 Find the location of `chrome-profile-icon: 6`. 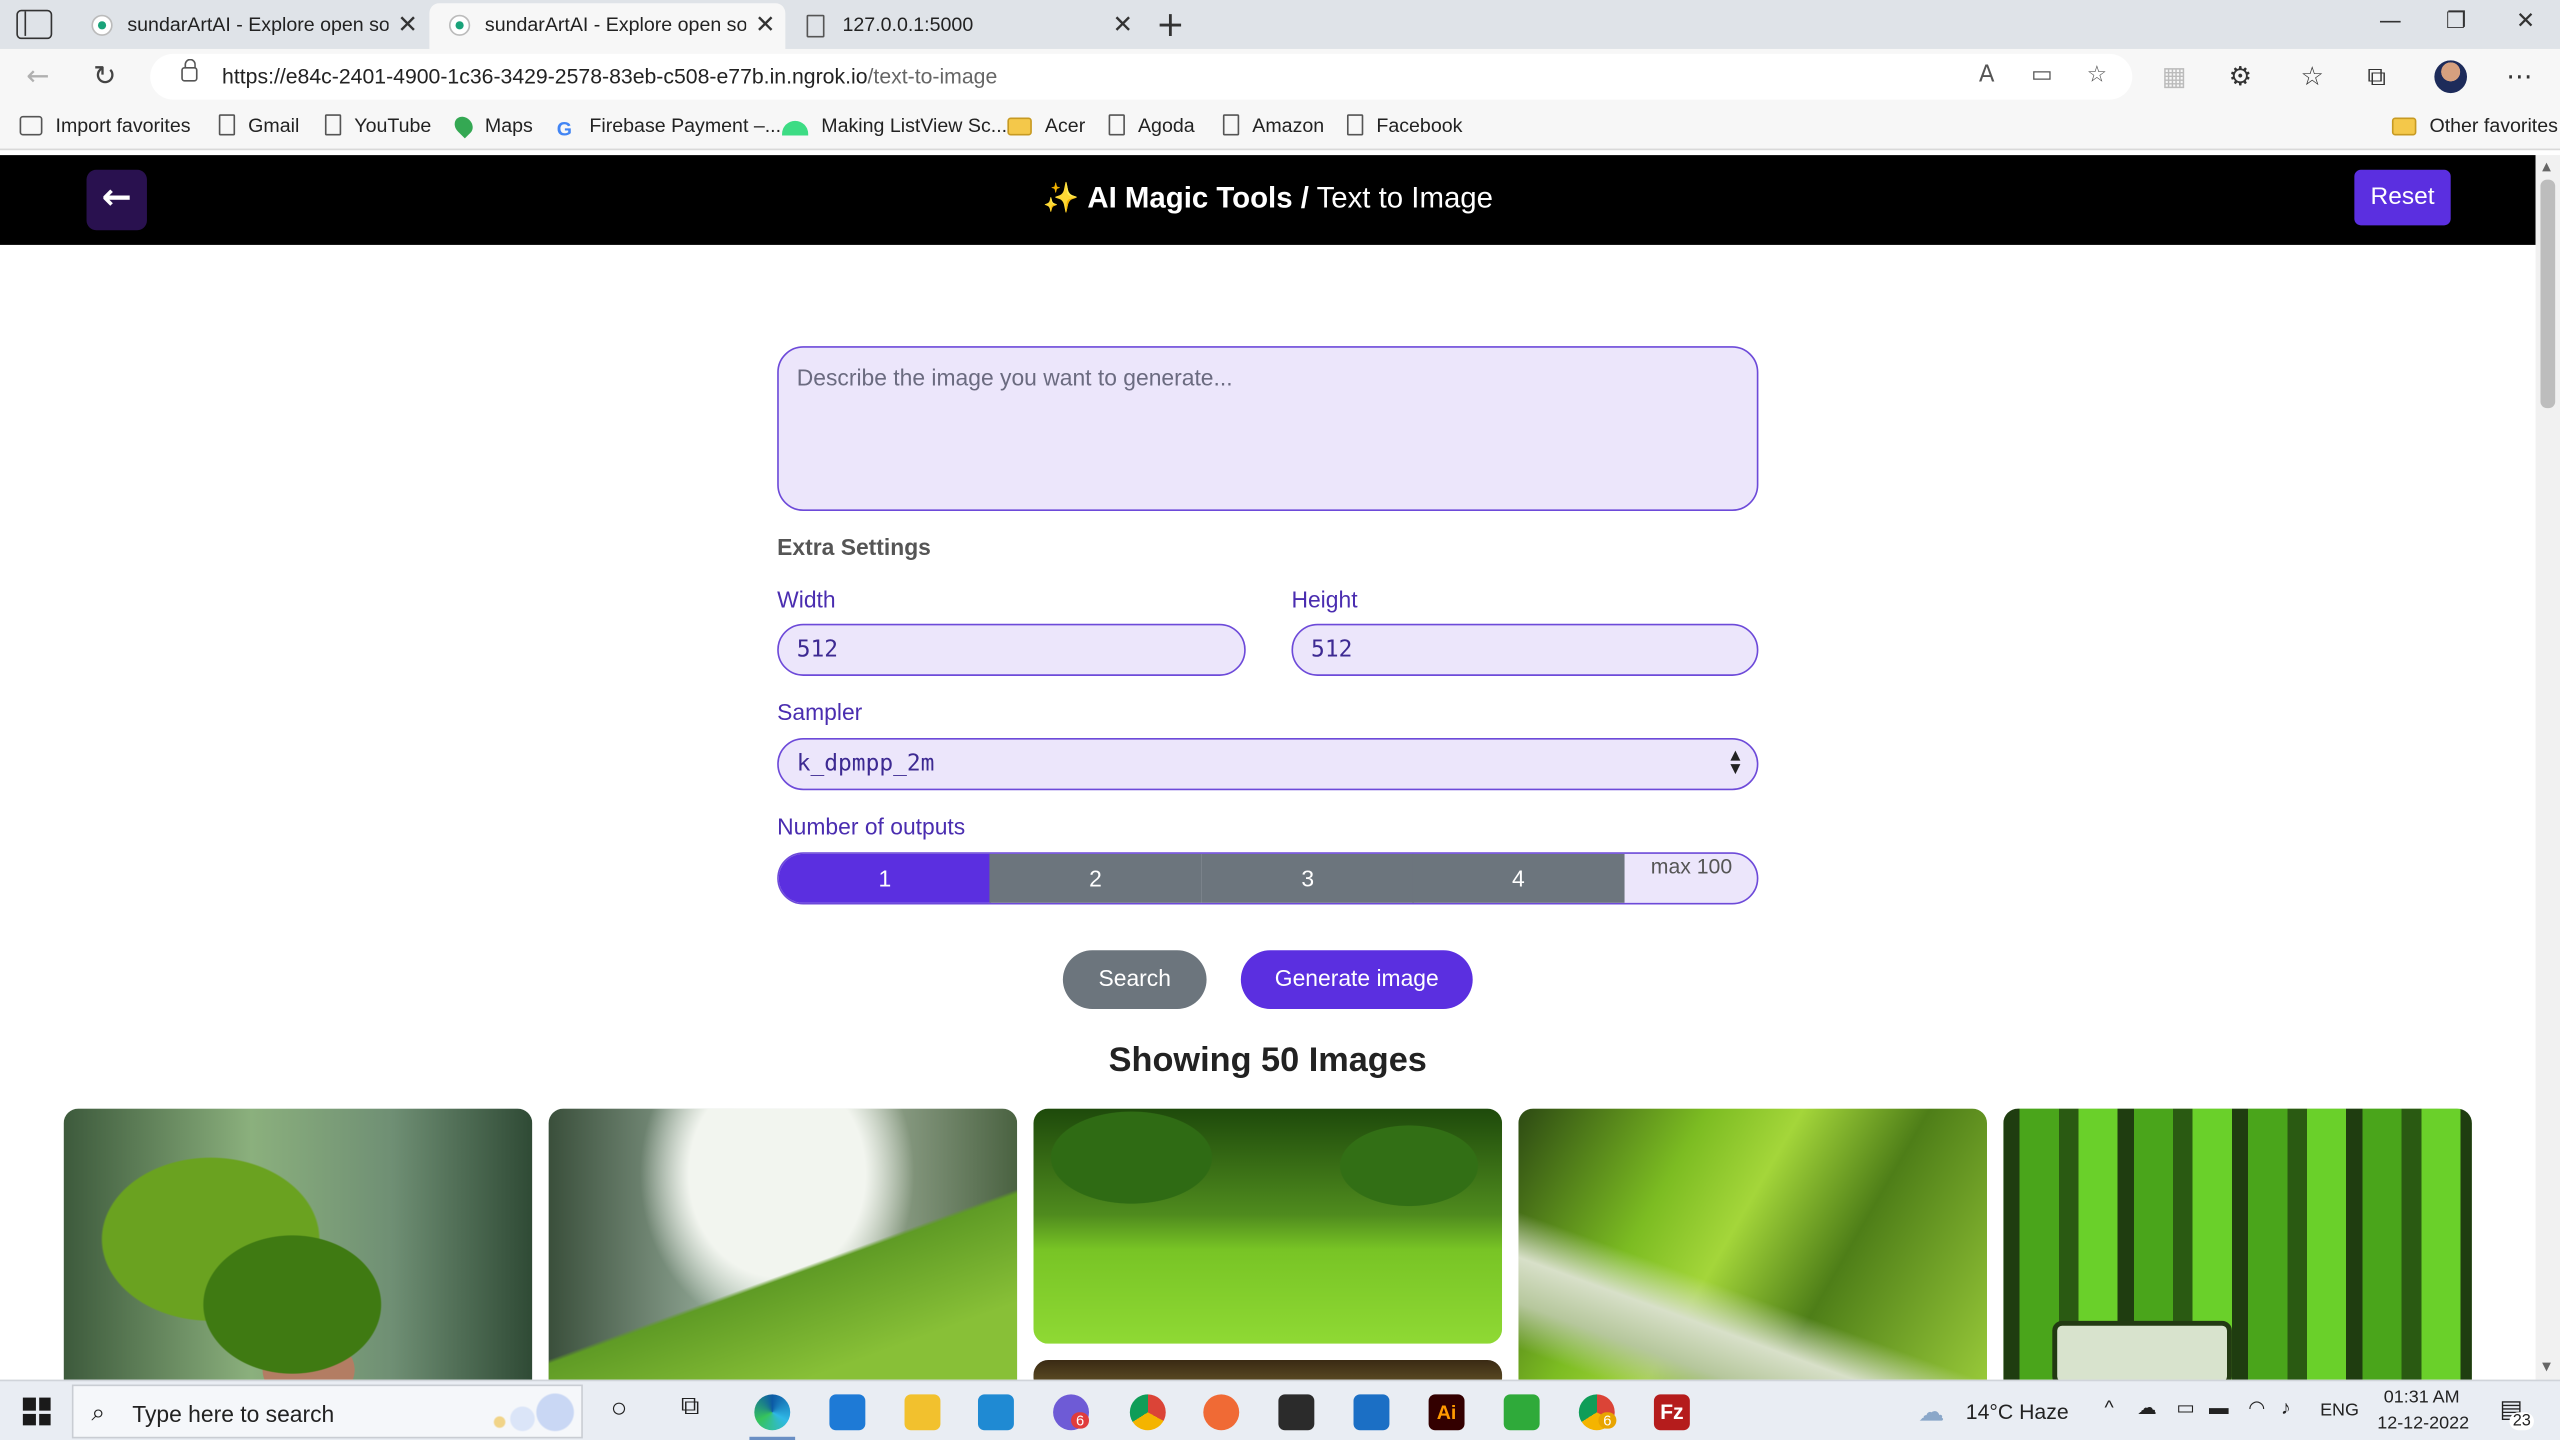

chrome-profile-icon: 6 is located at coordinates (1597, 1412).